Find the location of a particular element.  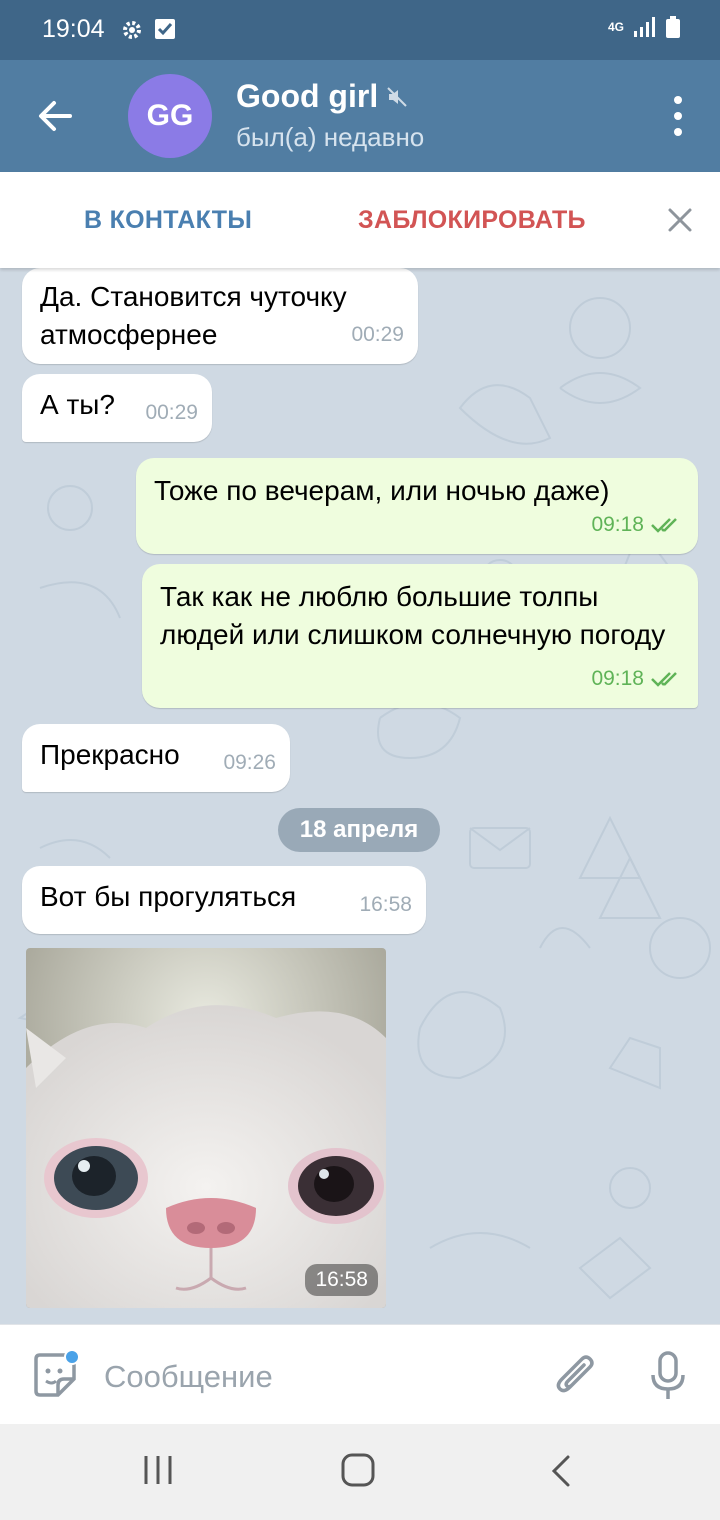

message-bubble-incoming: А ты? 00:29 is located at coordinates (117, 408).